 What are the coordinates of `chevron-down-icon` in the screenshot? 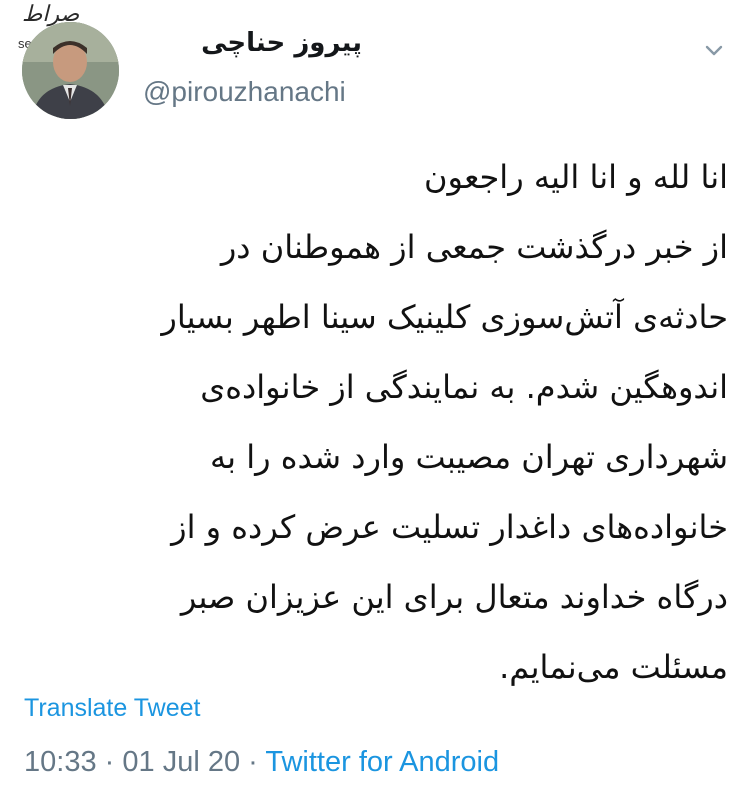 It's located at (714, 50).